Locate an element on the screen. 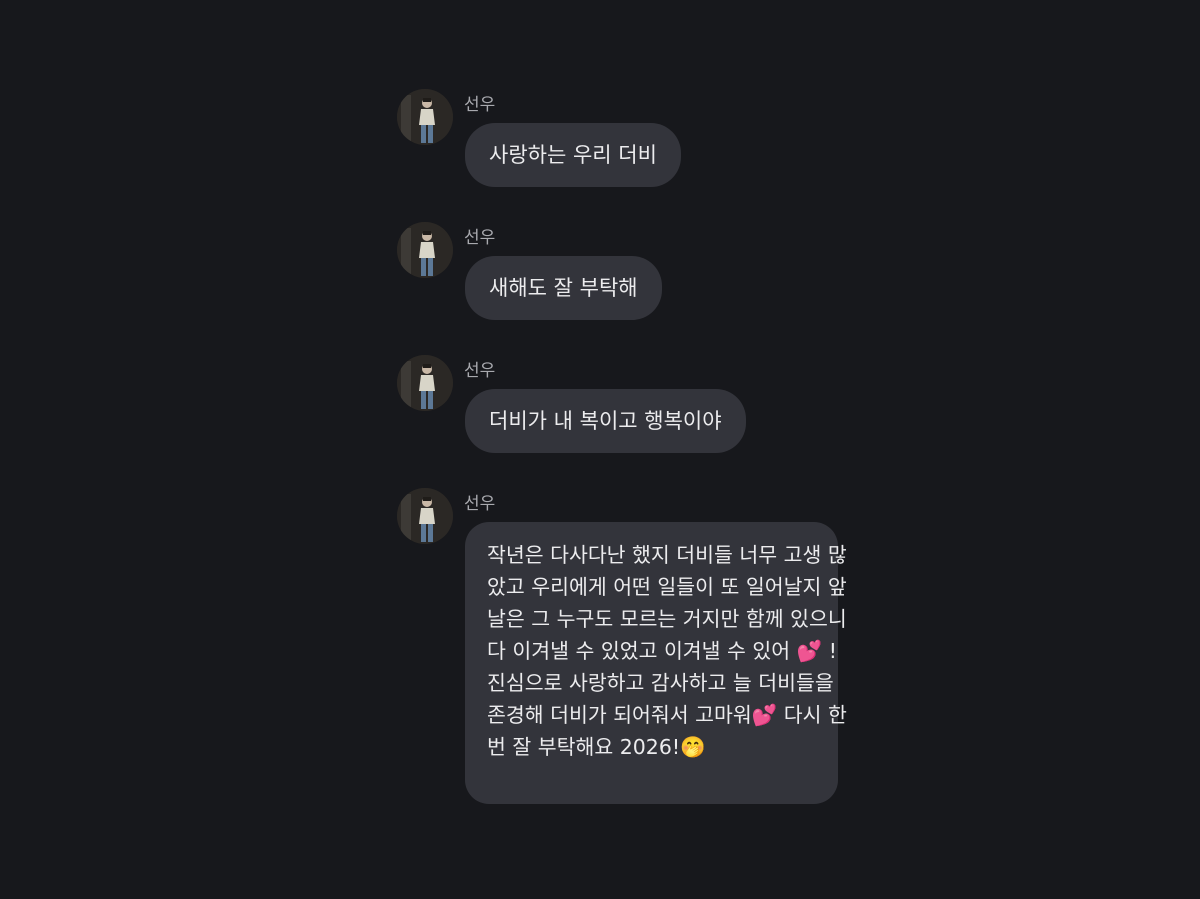 The image size is (1200, 899). message-line: 작년은 다사다난 했지 더비들 너무 고생 많 is located at coordinates (667, 555).